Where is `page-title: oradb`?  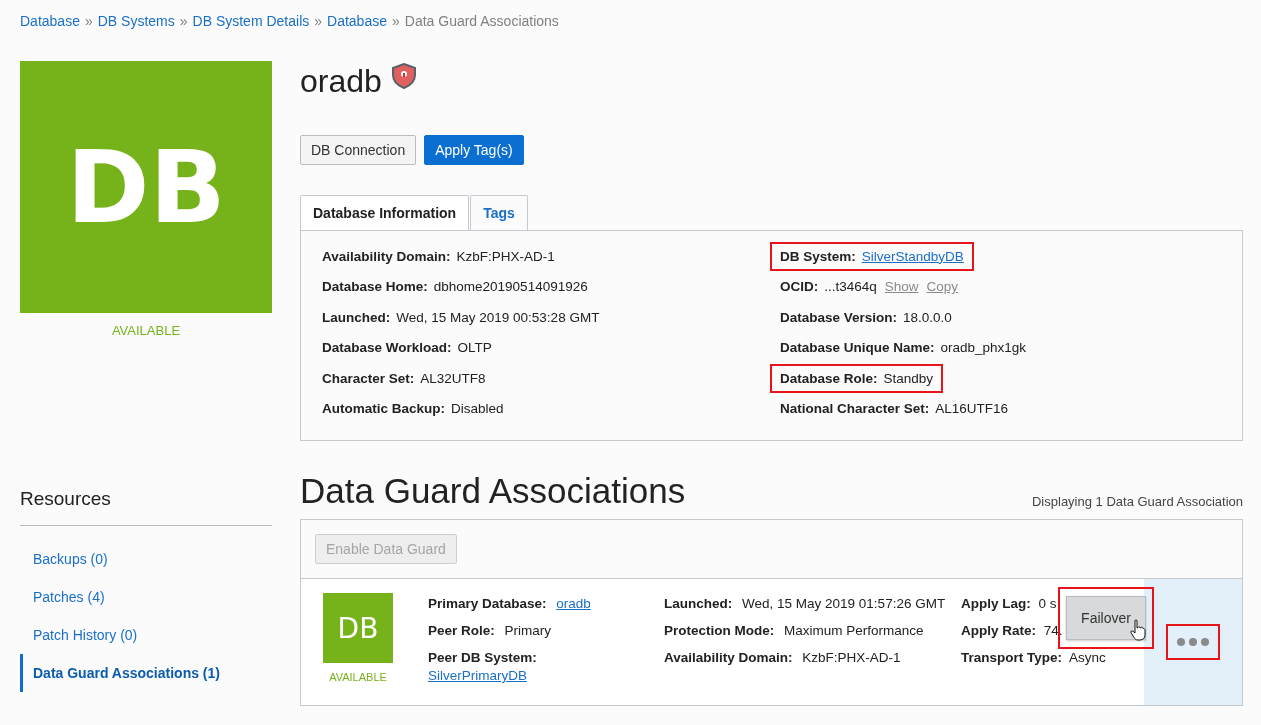 page-title: oradb is located at coordinates (341, 81).